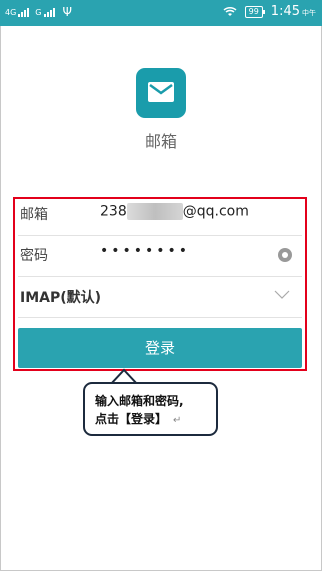 This screenshot has height=571, width=322. I want to click on mail-icon, so click(161, 92).